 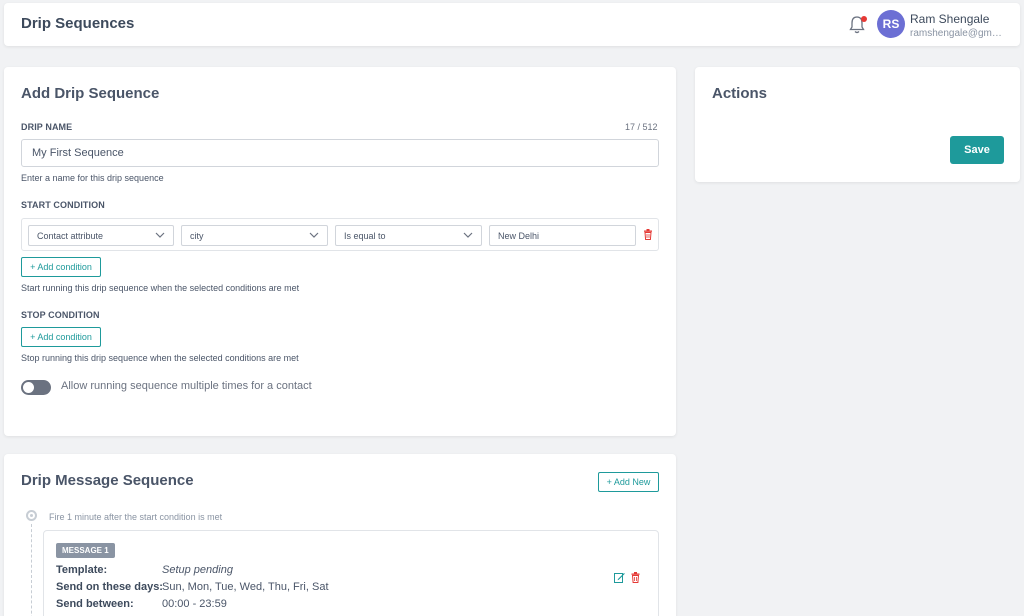 What do you see at coordinates (63, 205) in the screenshot?
I see `start-condition-label: START CONDITION` at bounding box center [63, 205].